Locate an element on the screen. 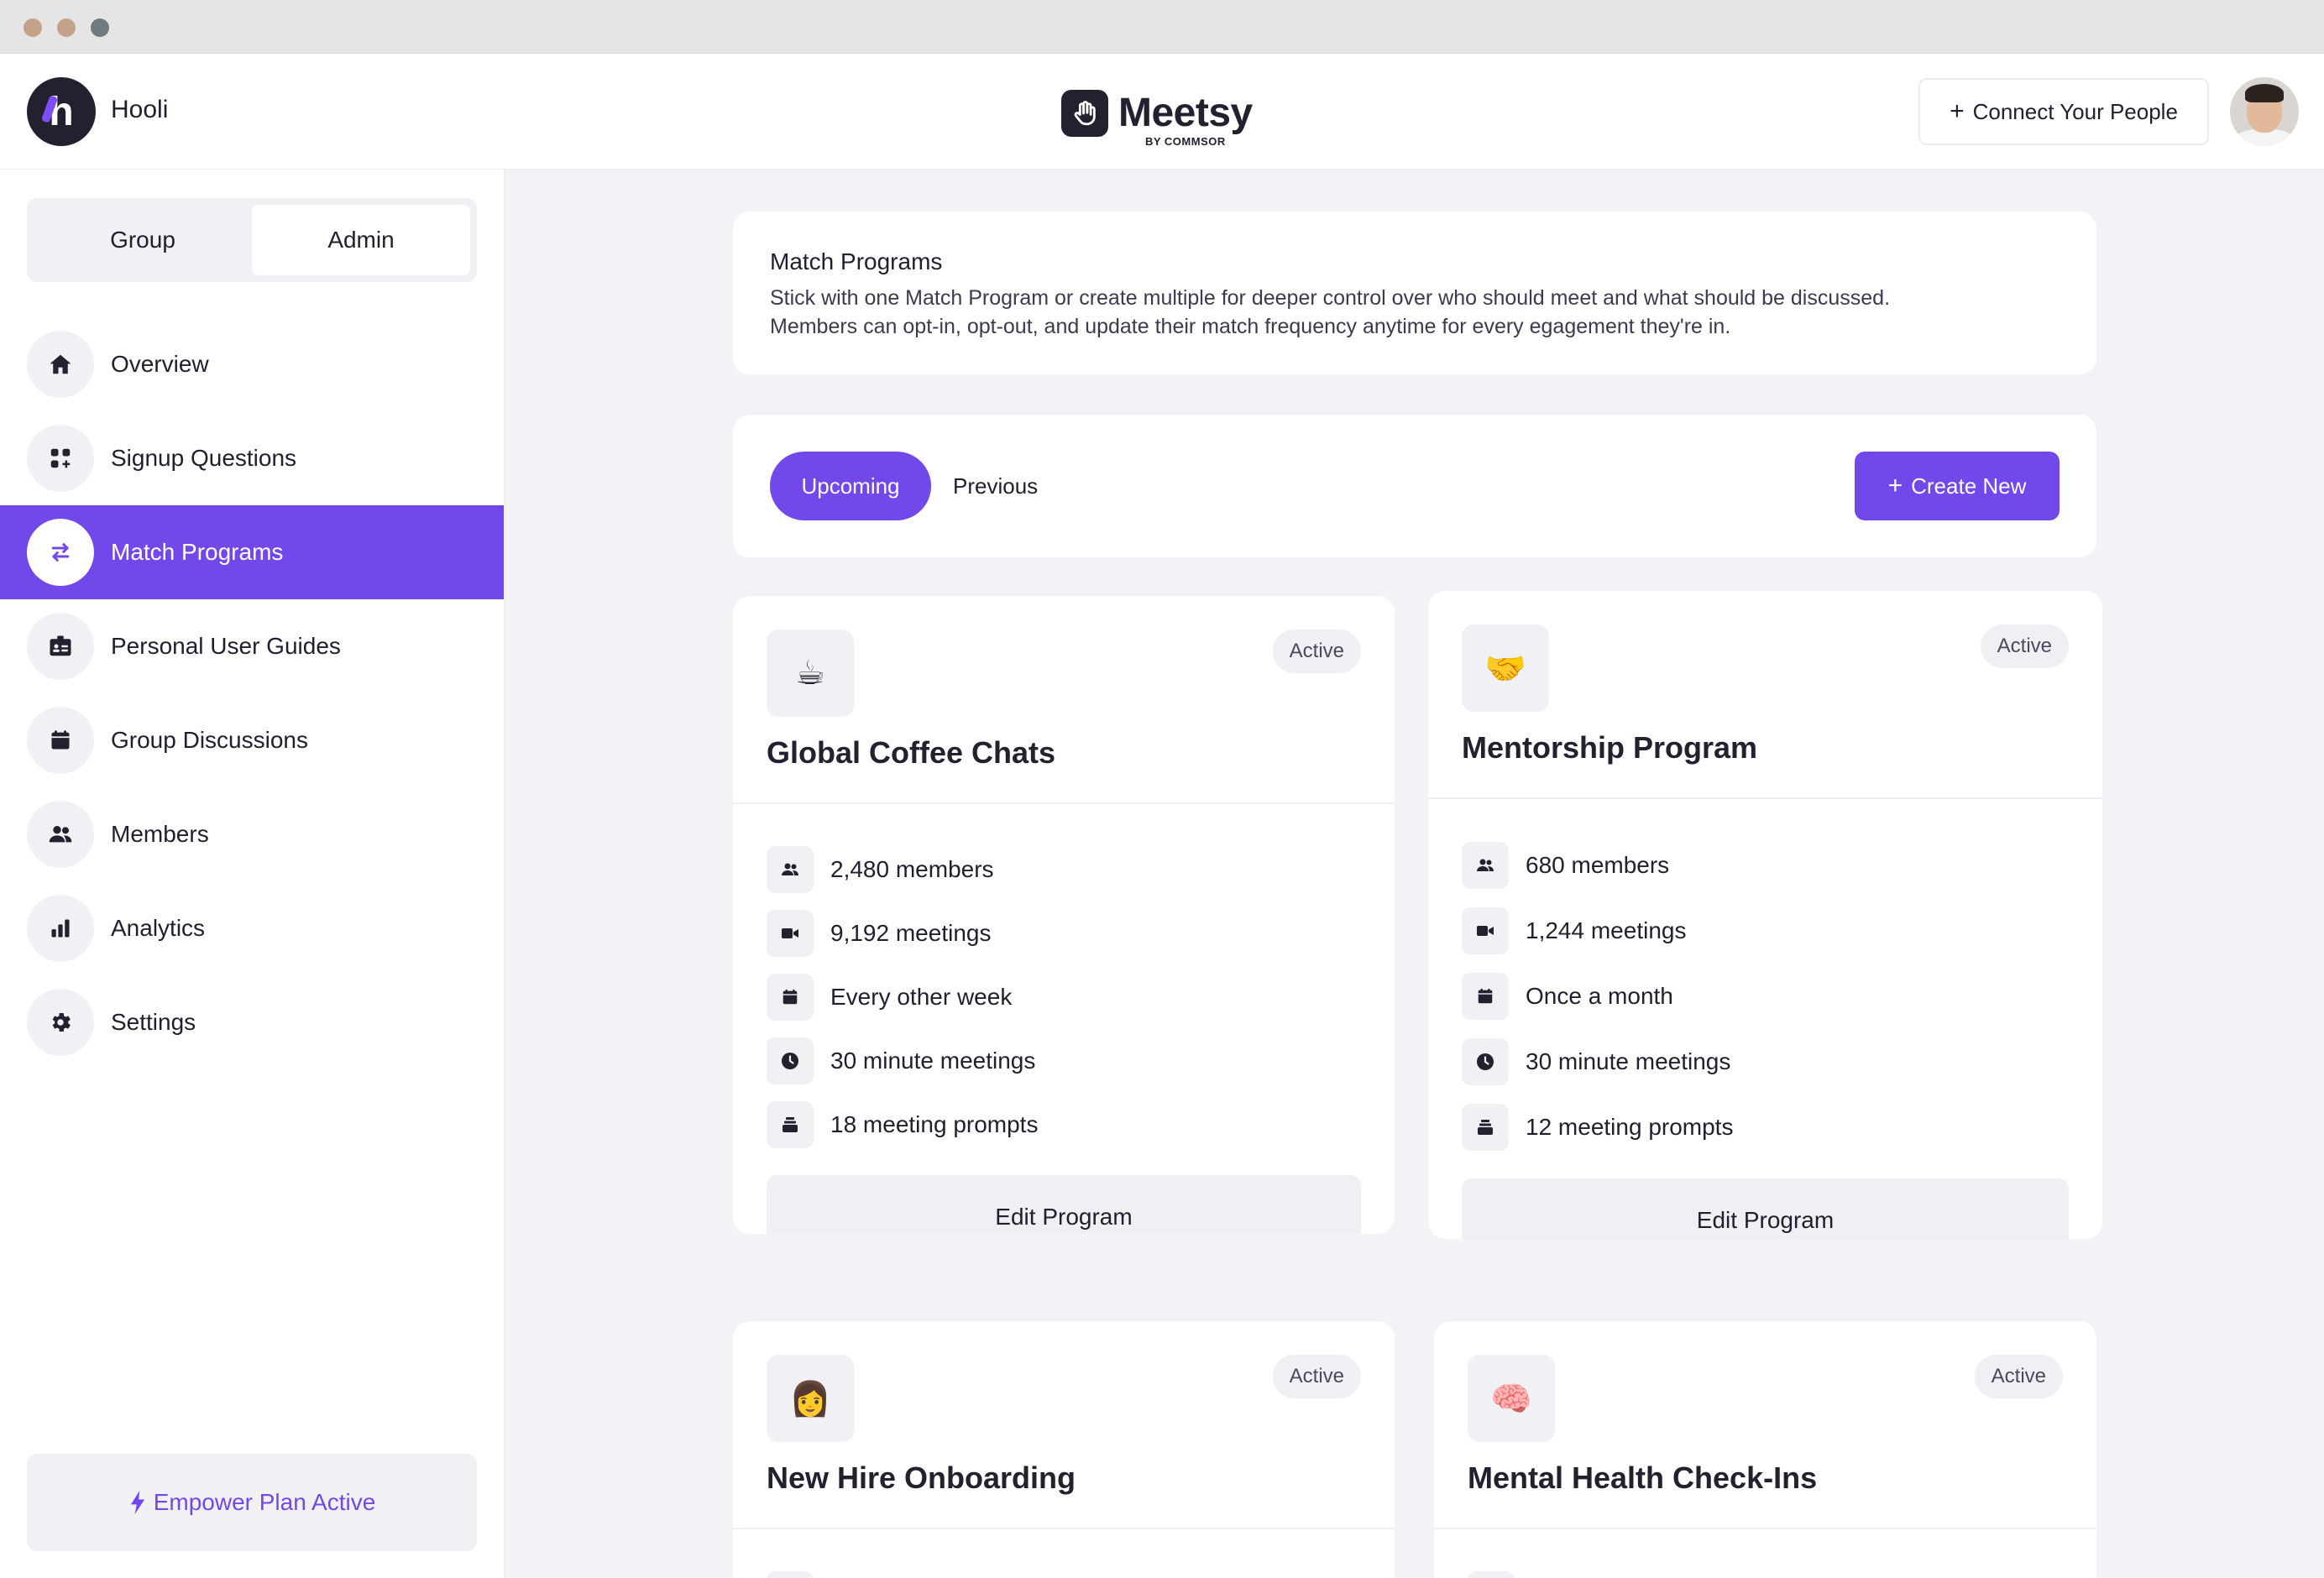 Image resolution: width=2324 pixels, height=1578 pixels. window-close-button is located at coordinates (33, 27).